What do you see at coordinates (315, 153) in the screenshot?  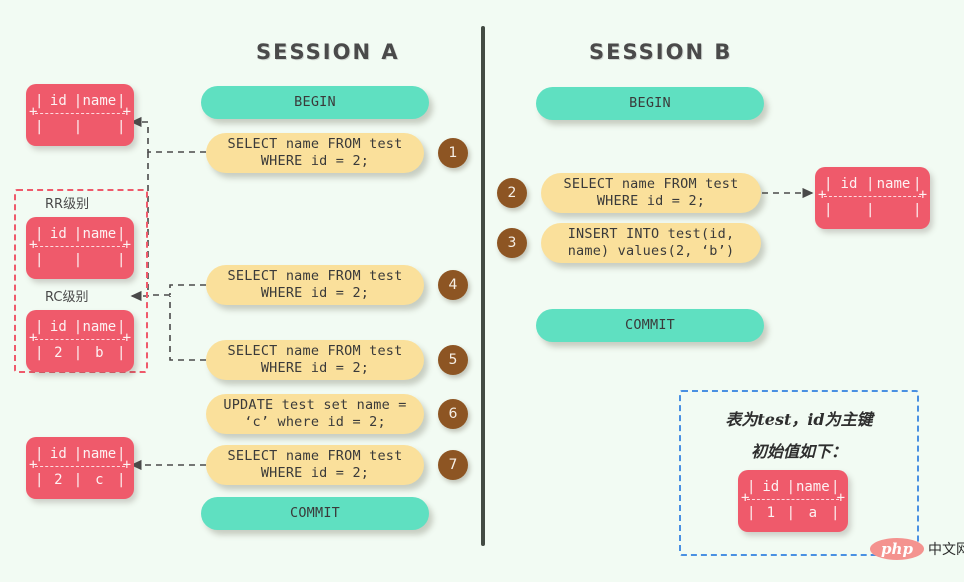 I see `session-a-step-1: SELECT name FROM test WHERE id = 2;` at bounding box center [315, 153].